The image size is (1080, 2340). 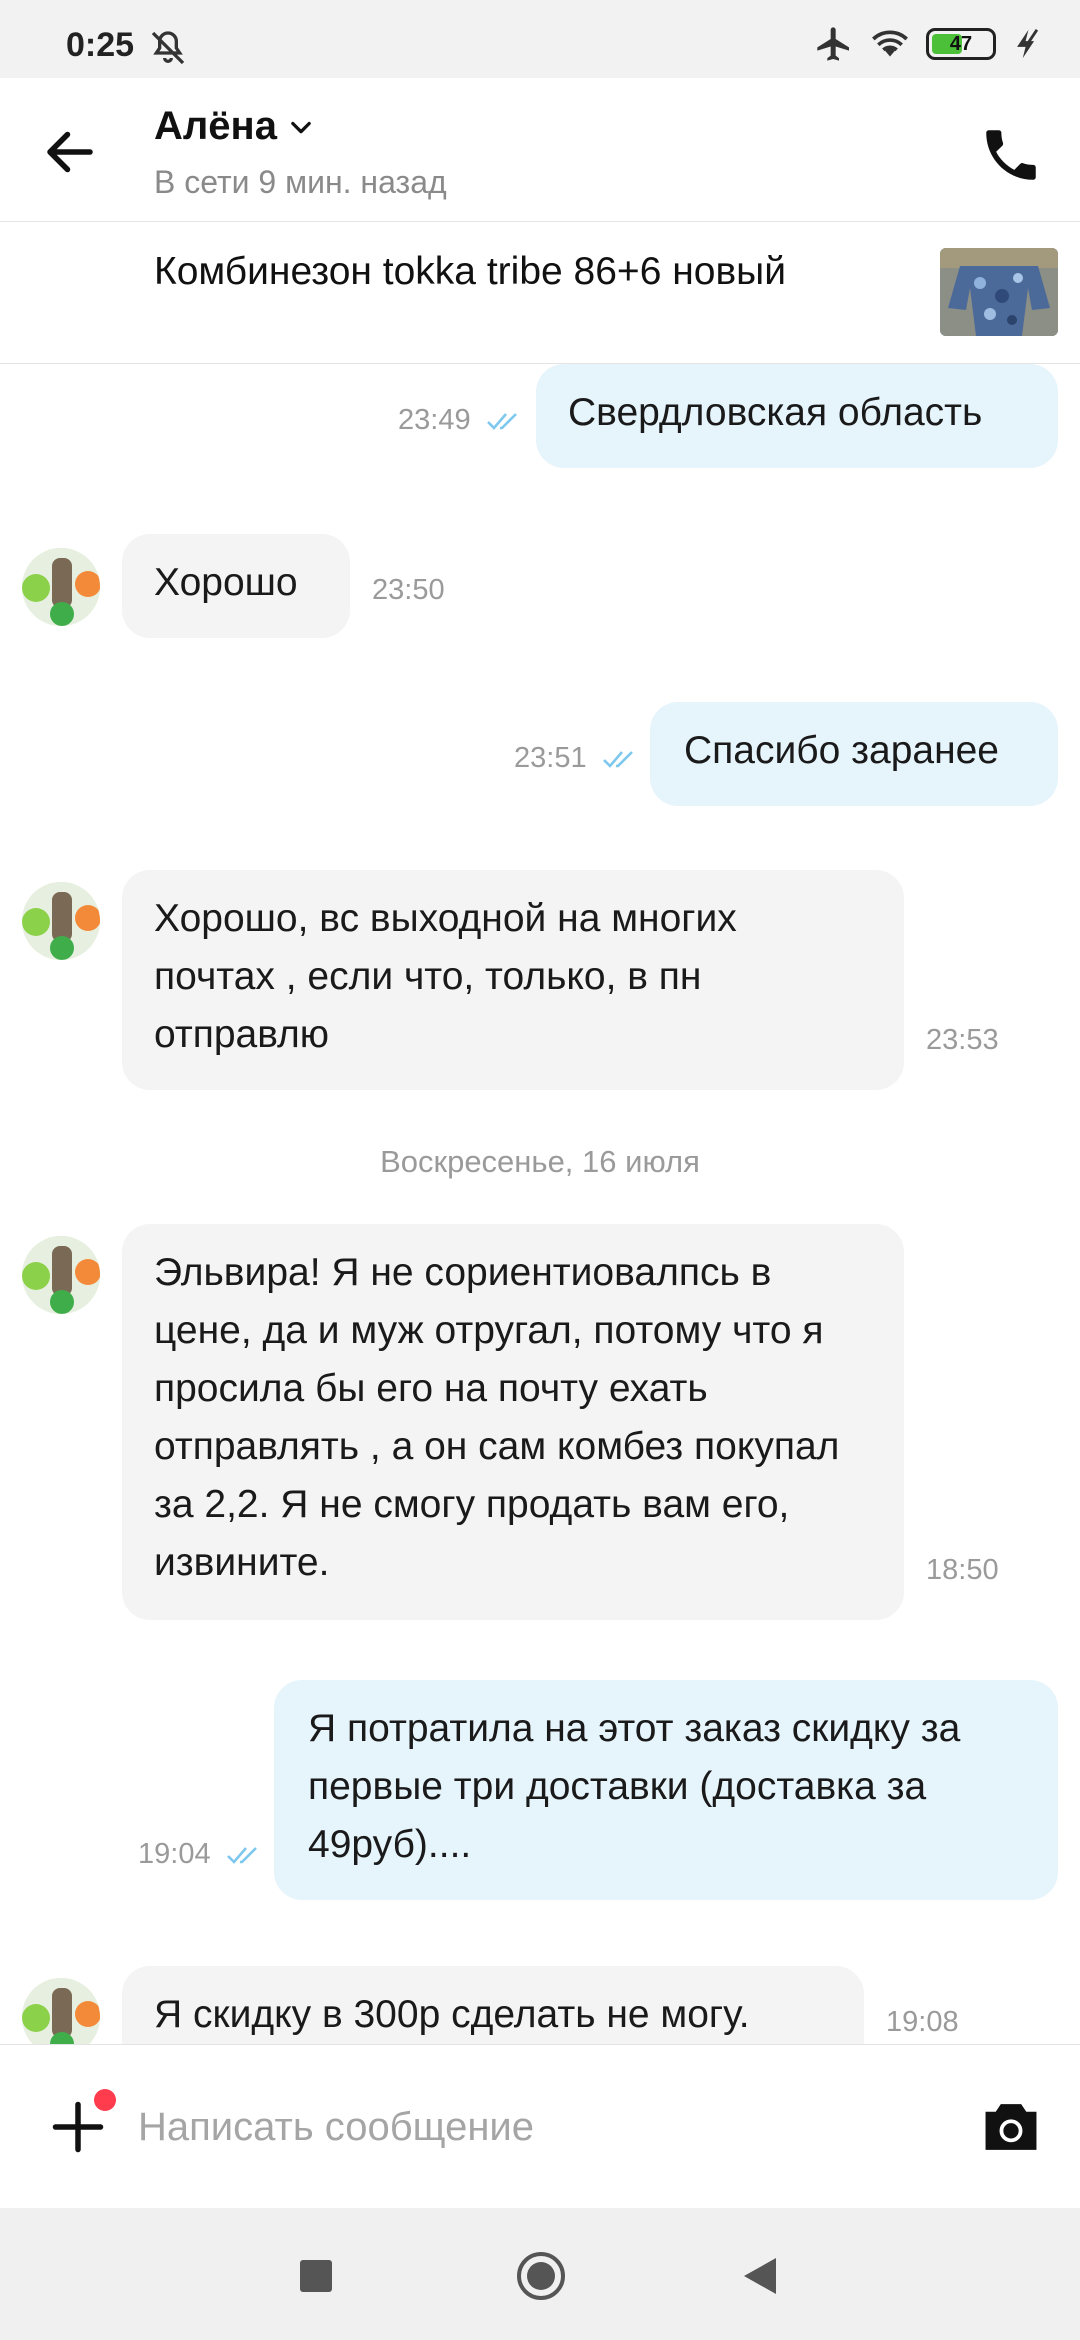 I want to click on message-time: 23:49, so click(x=434, y=420).